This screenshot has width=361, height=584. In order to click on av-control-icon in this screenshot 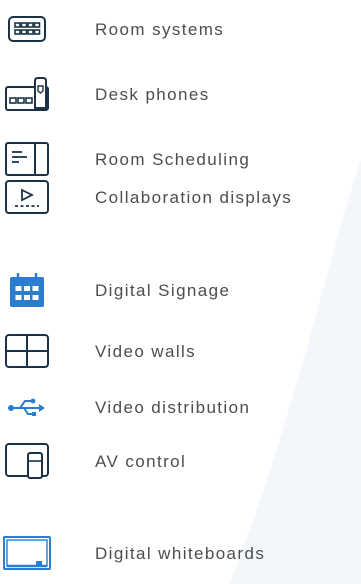, I will do `click(27, 461)`.